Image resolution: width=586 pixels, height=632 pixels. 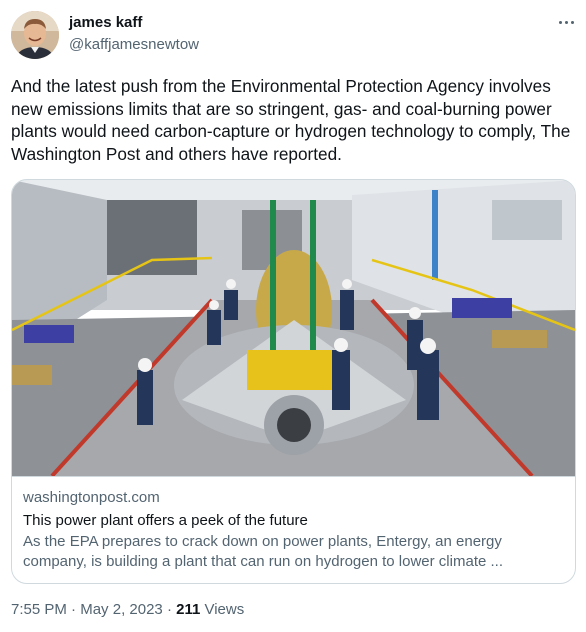 What do you see at coordinates (105, 22) in the screenshot?
I see `author-display-name: james kaff` at bounding box center [105, 22].